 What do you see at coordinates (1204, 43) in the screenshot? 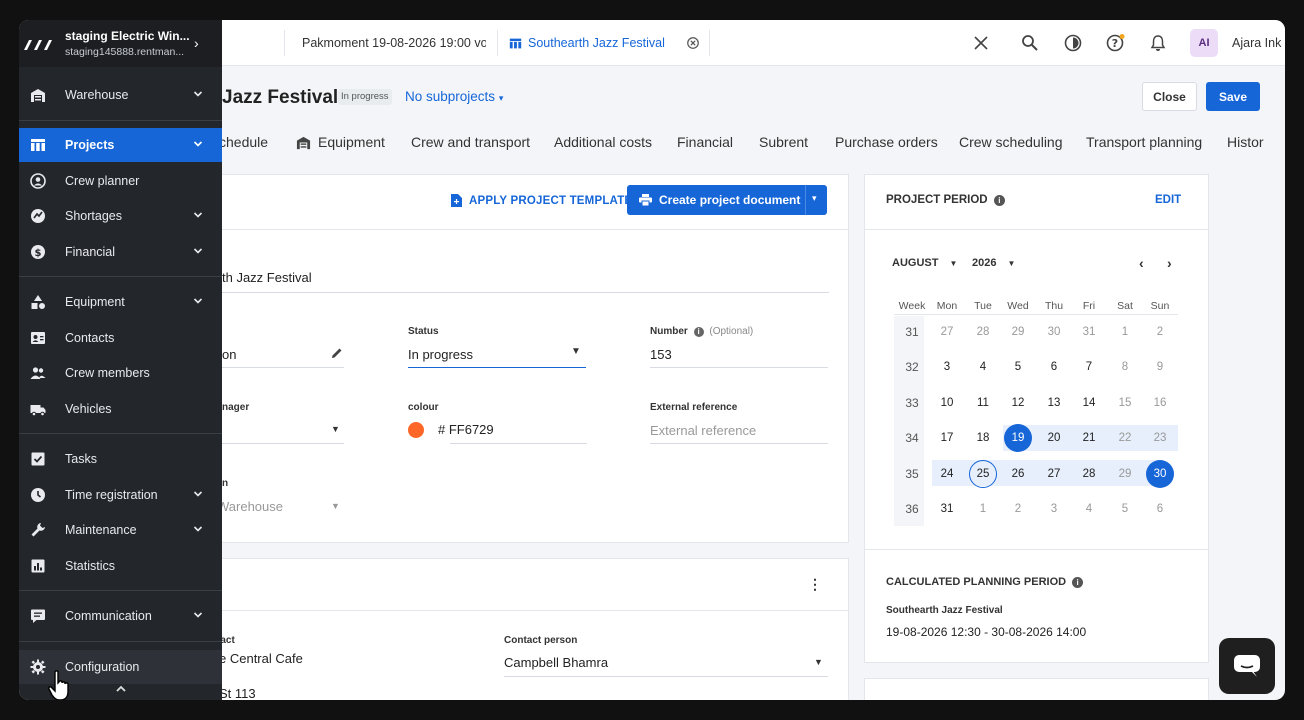
I see `avatar: AI` at bounding box center [1204, 43].